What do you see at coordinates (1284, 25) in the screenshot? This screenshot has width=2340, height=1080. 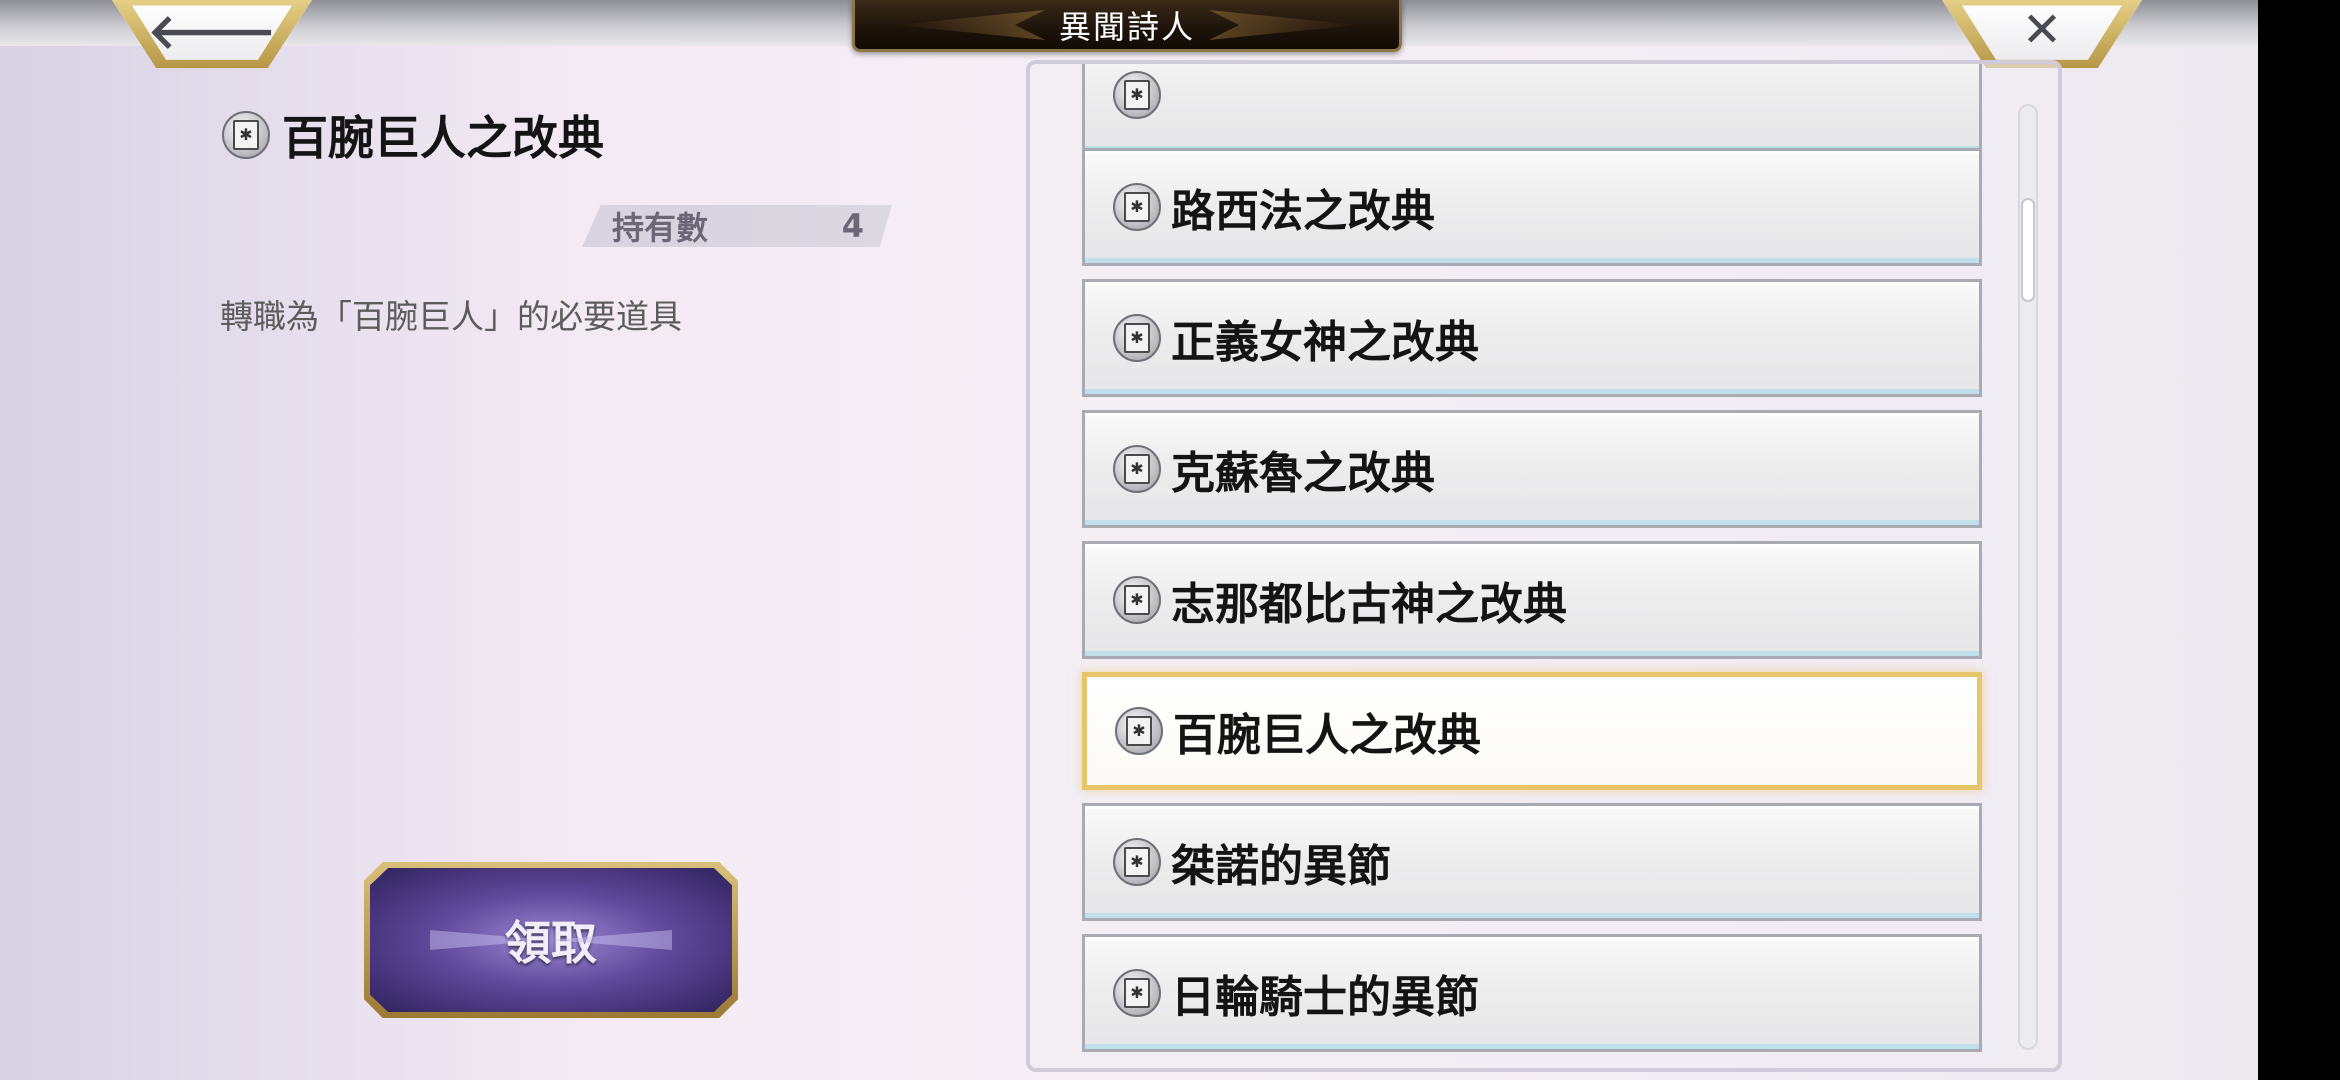 I see `title-ornament-right` at bounding box center [1284, 25].